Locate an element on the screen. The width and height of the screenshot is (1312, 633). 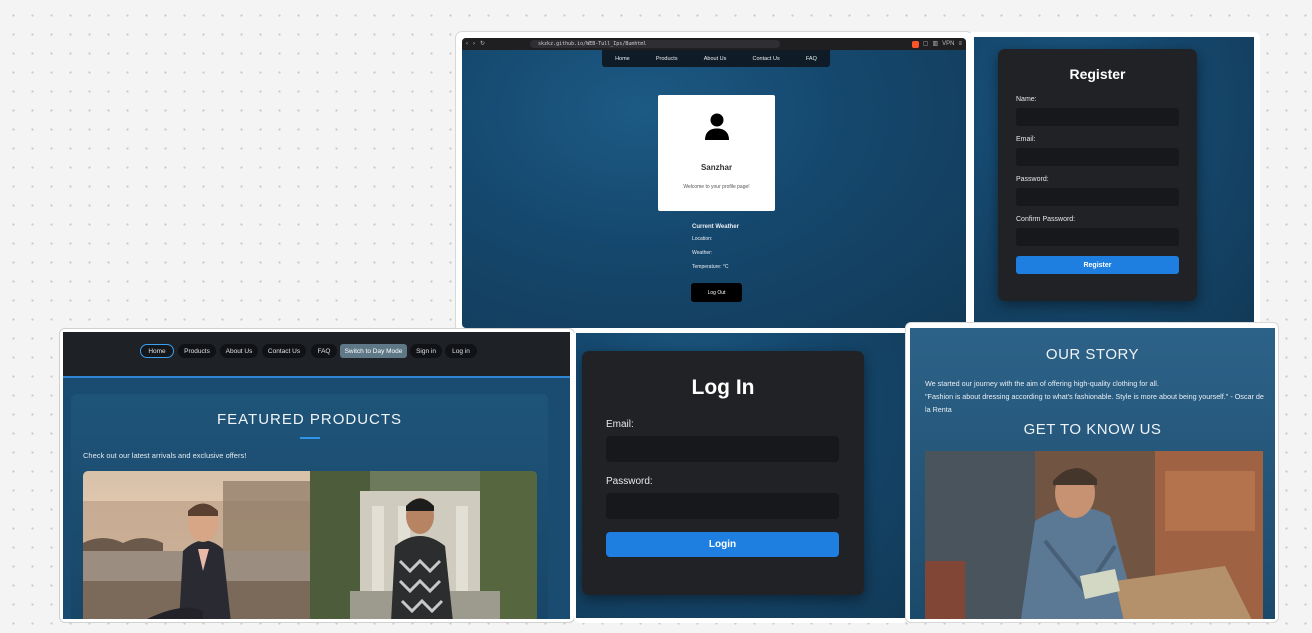
login-button: Login is located at coordinates (722, 544).